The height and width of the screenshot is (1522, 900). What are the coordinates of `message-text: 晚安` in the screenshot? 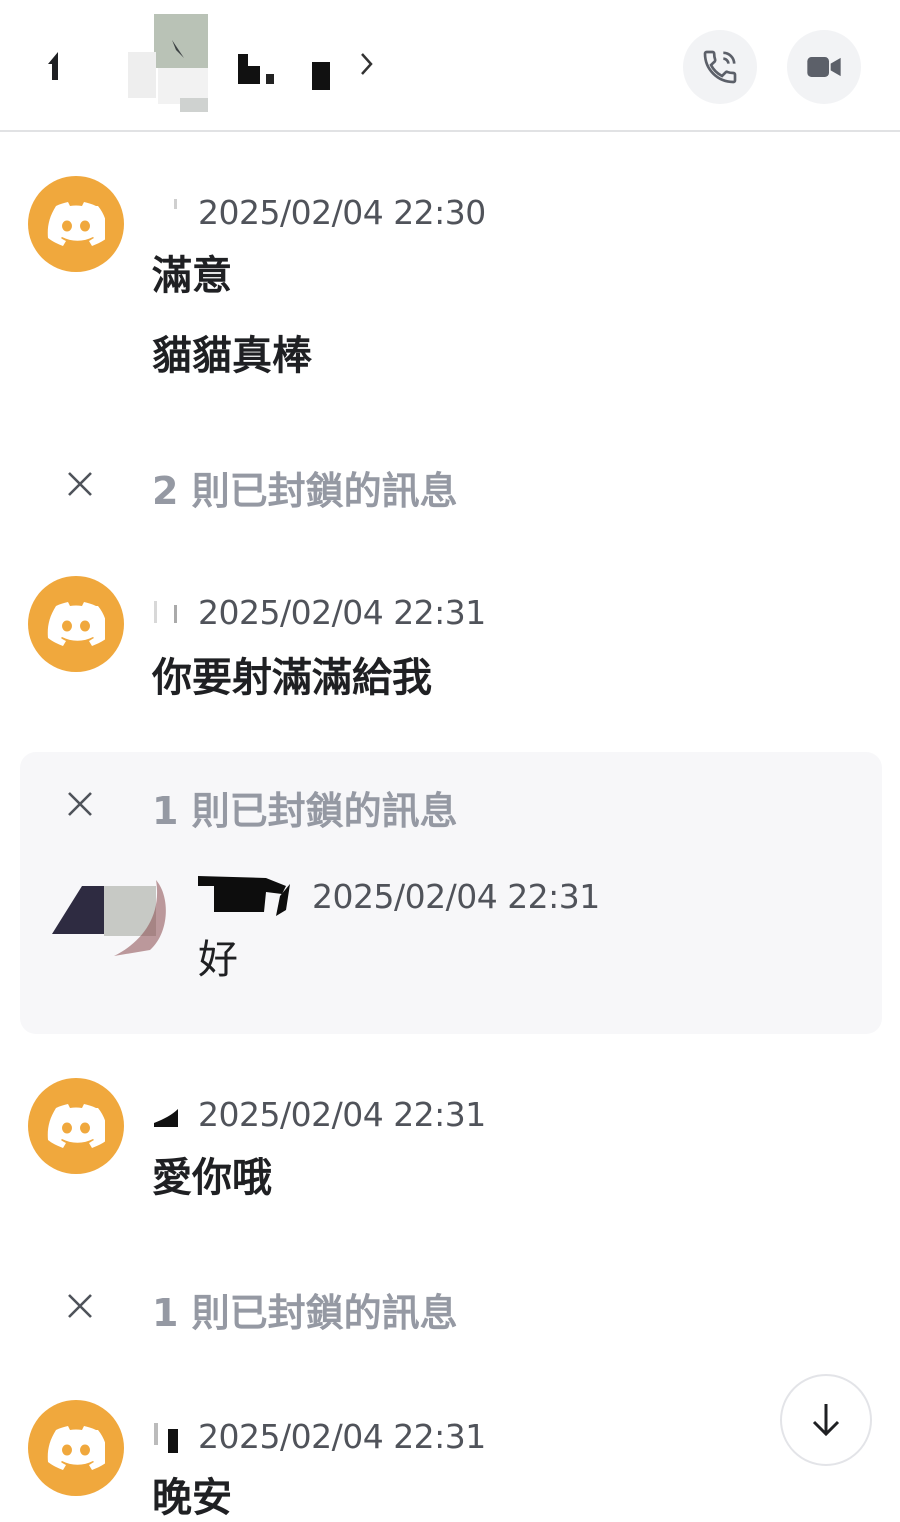 It's located at (192, 1498).